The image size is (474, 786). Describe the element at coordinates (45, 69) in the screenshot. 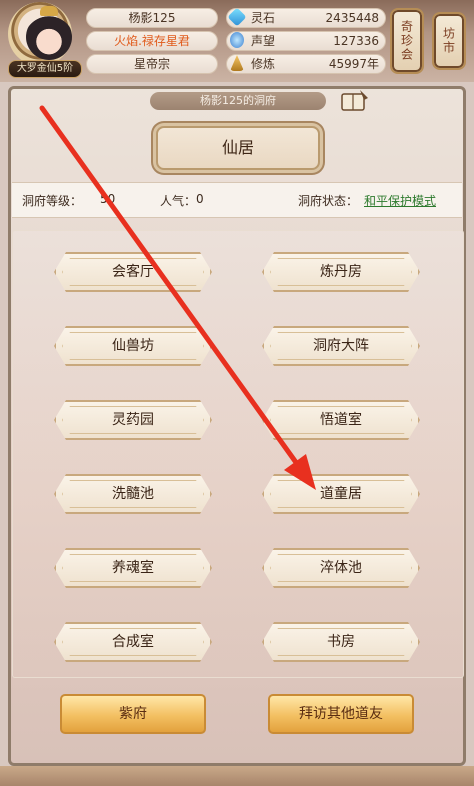

I see `rank-badge: 大罗金仙5阶` at that location.